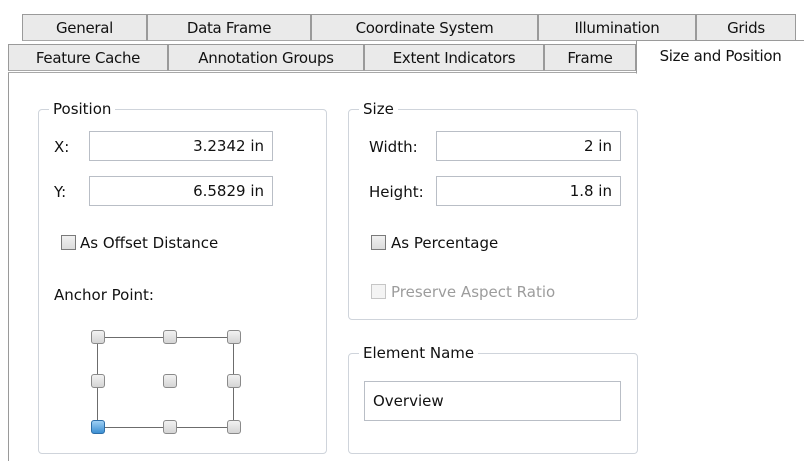 Image resolution: width=804 pixels, height=461 pixels. I want to click on anchor-center, so click(170, 381).